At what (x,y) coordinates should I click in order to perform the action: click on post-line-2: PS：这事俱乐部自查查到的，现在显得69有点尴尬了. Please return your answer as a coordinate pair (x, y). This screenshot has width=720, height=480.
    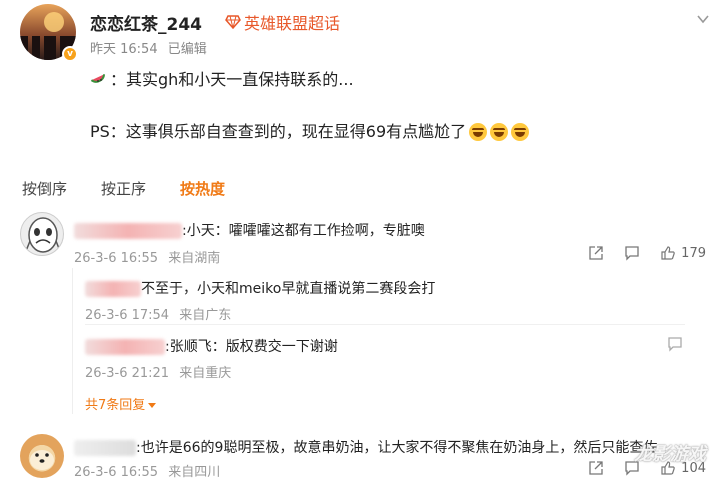
    Looking at the image, I should click on (390, 132).